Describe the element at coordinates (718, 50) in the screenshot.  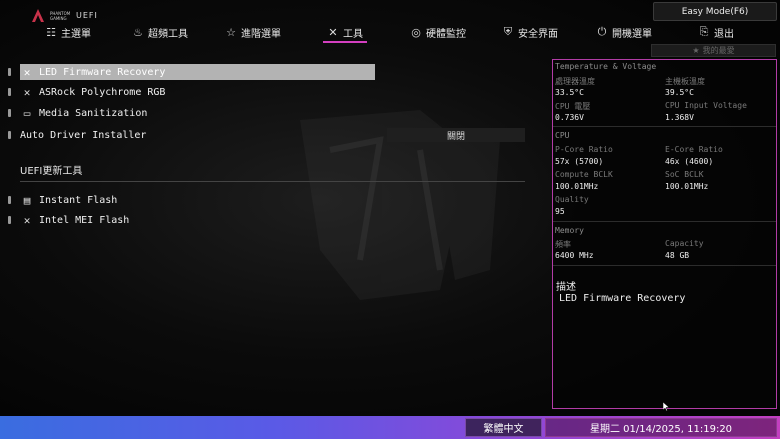
I see `favorites-label: 我的最愛` at that location.